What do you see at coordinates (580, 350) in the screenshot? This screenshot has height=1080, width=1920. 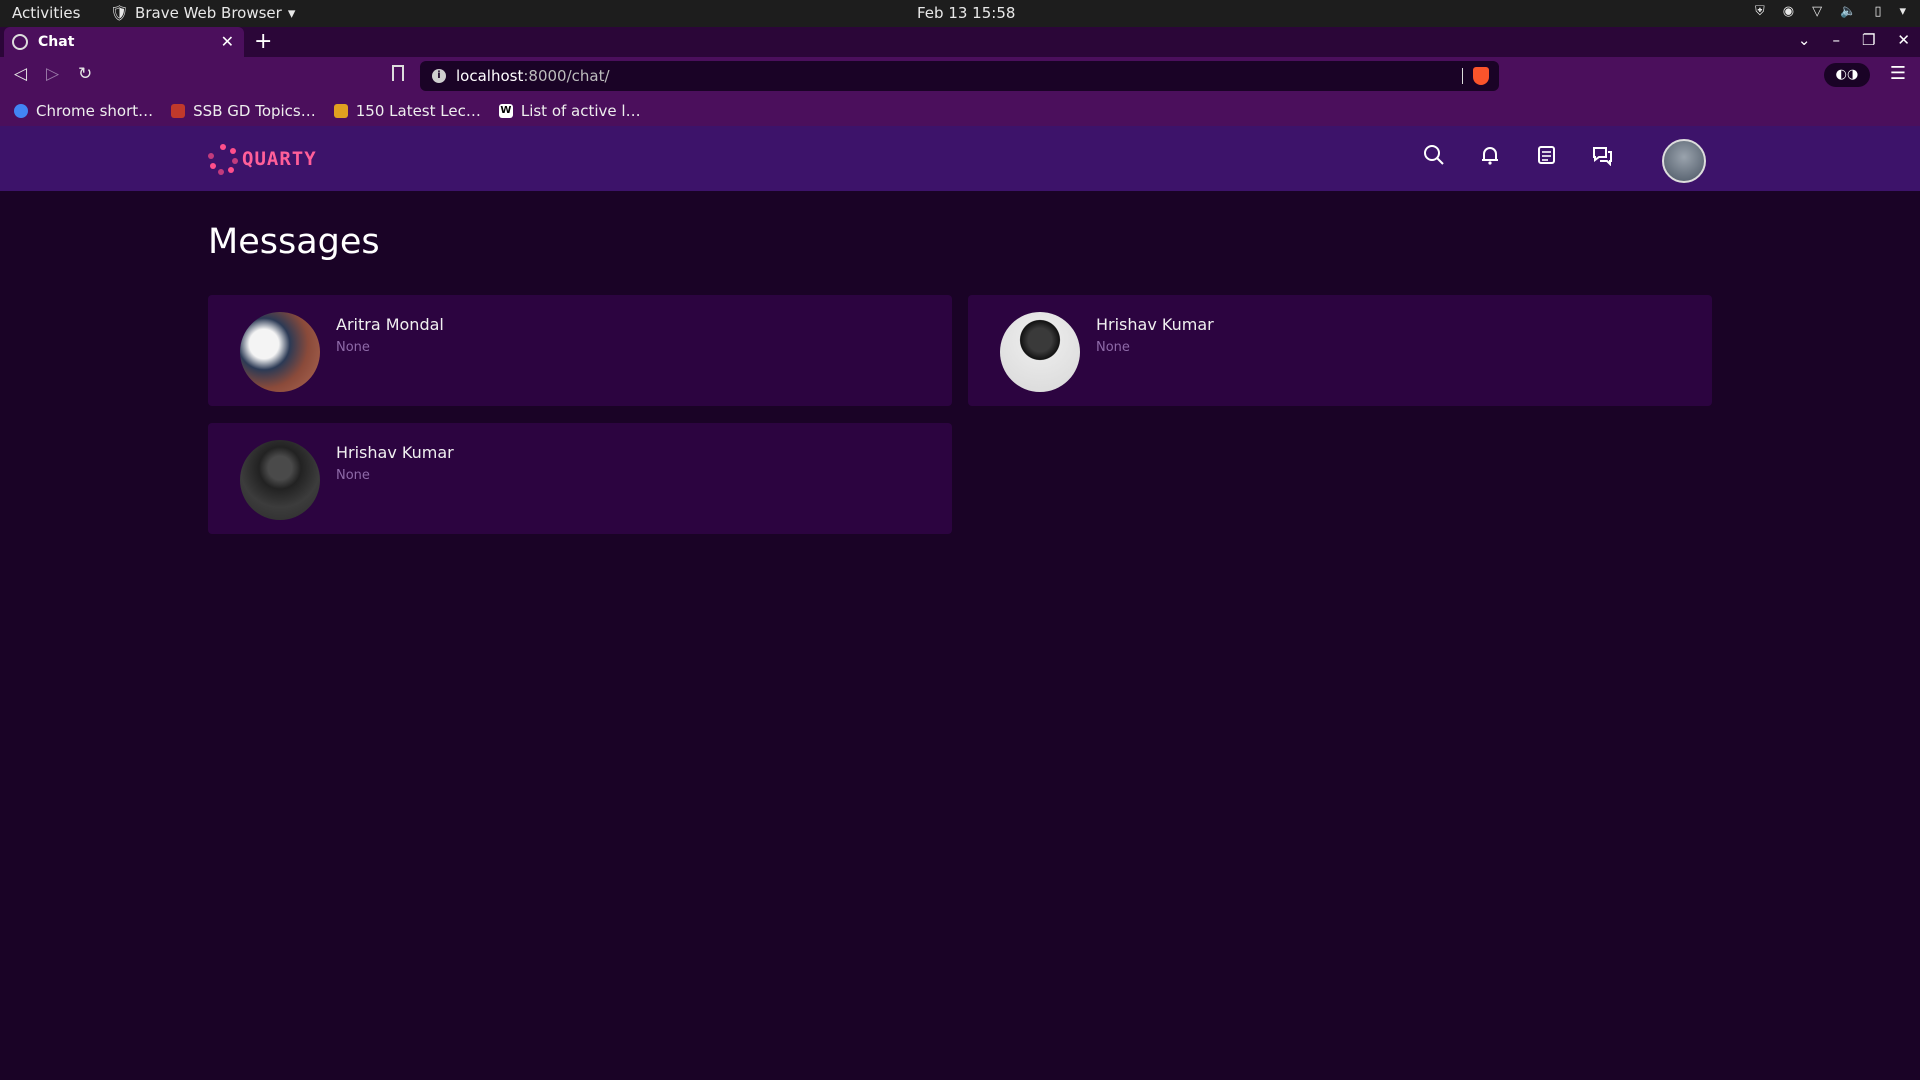 I see `conversation-card: Aritra Mondal None` at bounding box center [580, 350].